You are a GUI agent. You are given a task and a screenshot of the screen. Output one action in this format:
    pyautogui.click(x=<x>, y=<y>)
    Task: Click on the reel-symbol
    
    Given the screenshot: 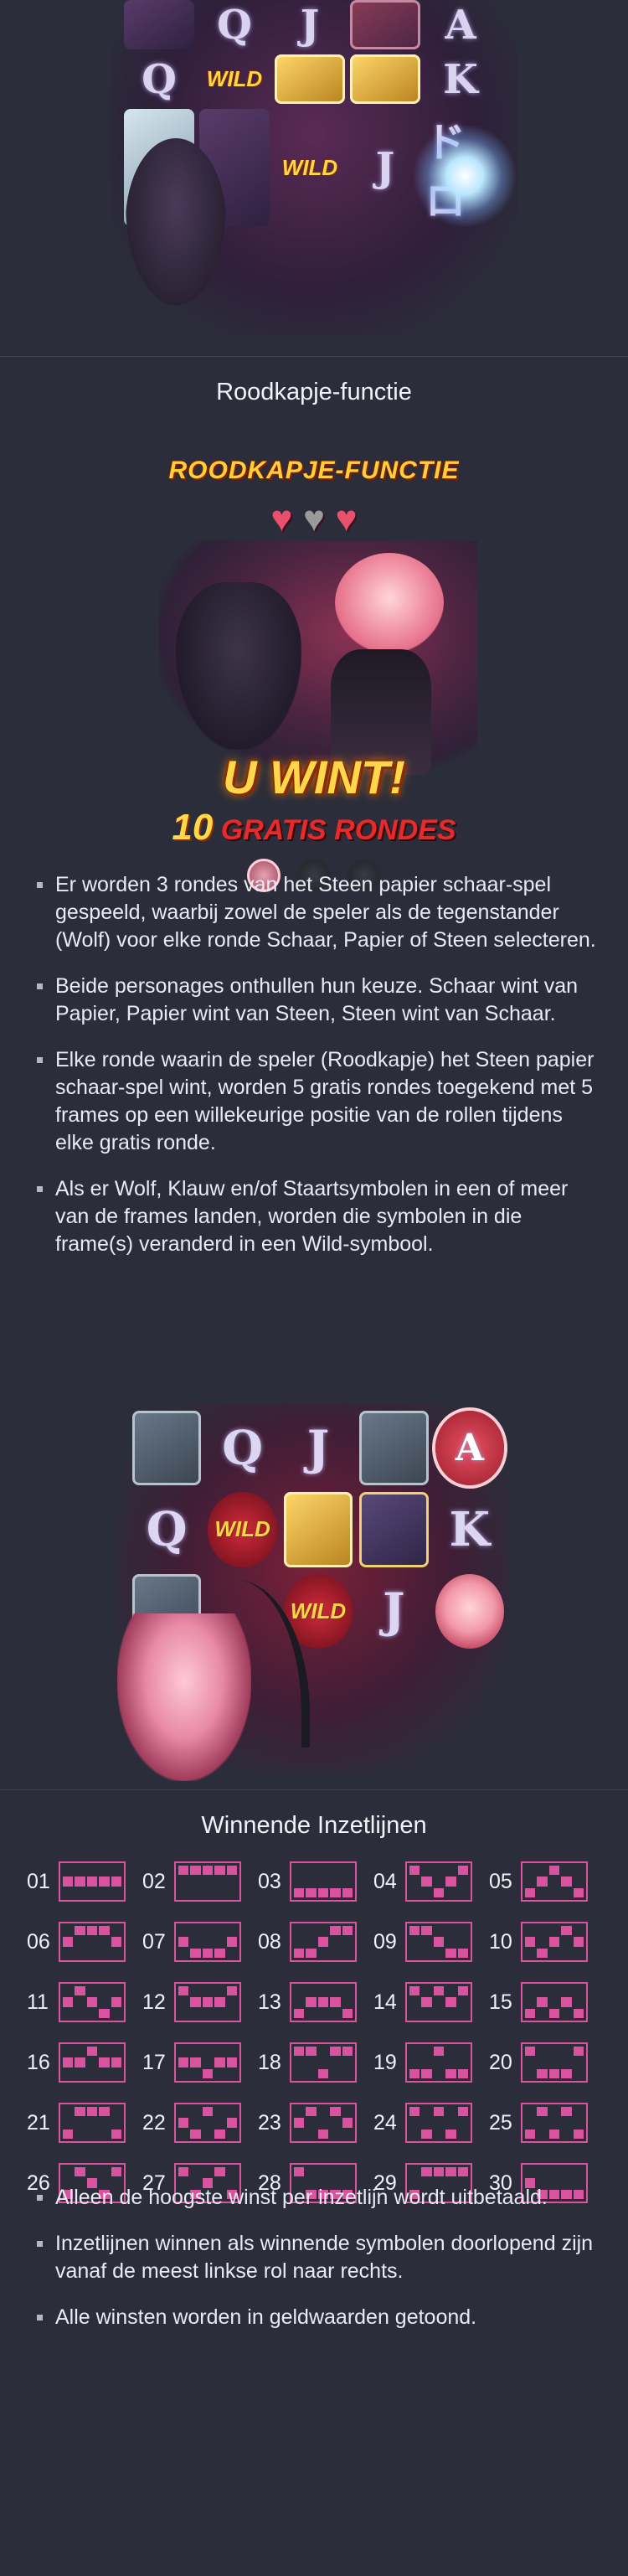 What is the action you would take?
    pyautogui.click(x=470, y=1611)
    